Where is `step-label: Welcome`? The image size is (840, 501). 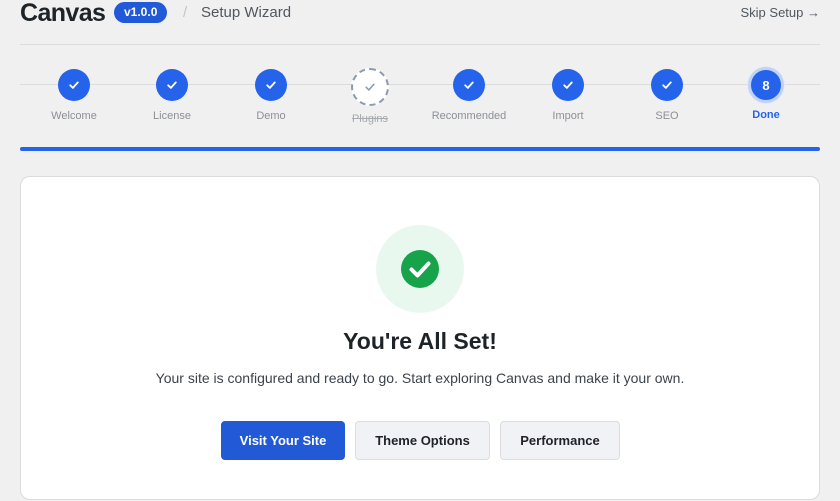 step-label: Welcome is located at coordinates (74, 116).